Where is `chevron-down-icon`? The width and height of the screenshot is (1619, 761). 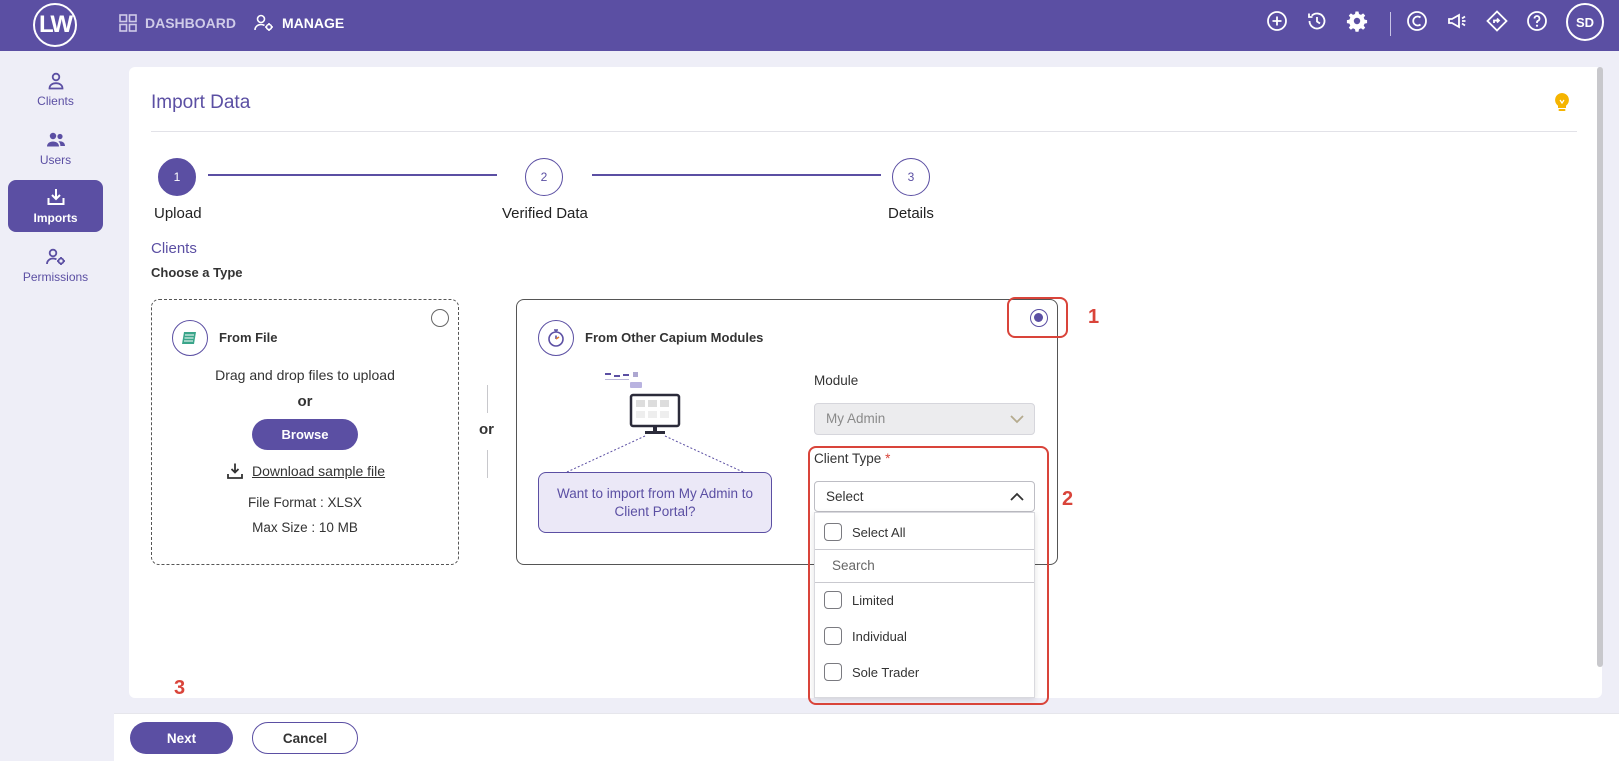 chevron-down-icon is located at coordinates (1017, 419).